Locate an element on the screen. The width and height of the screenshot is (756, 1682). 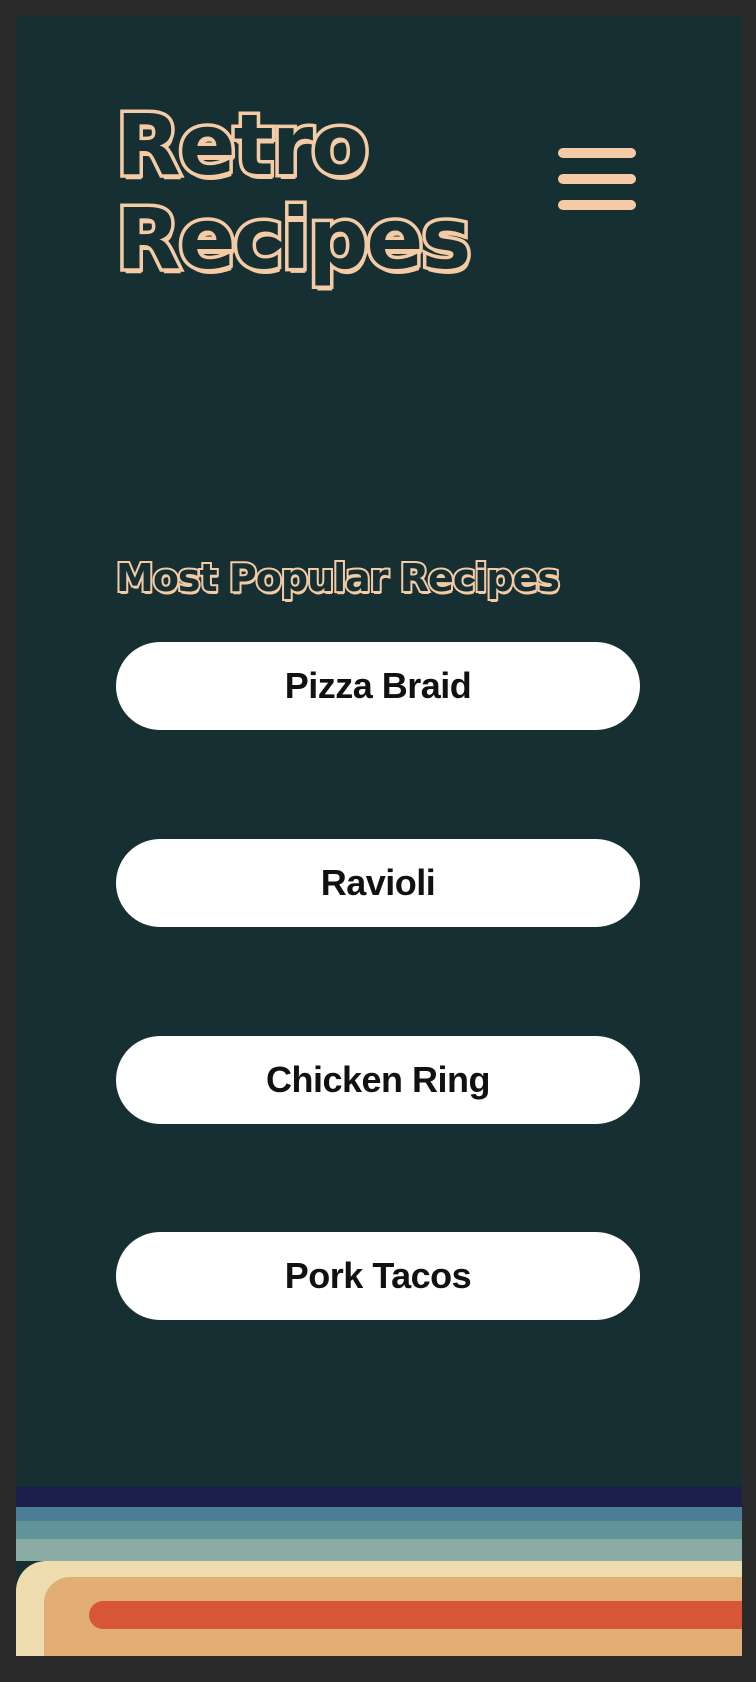
site-title-line1: Retro is located at coordinates (242, 145).